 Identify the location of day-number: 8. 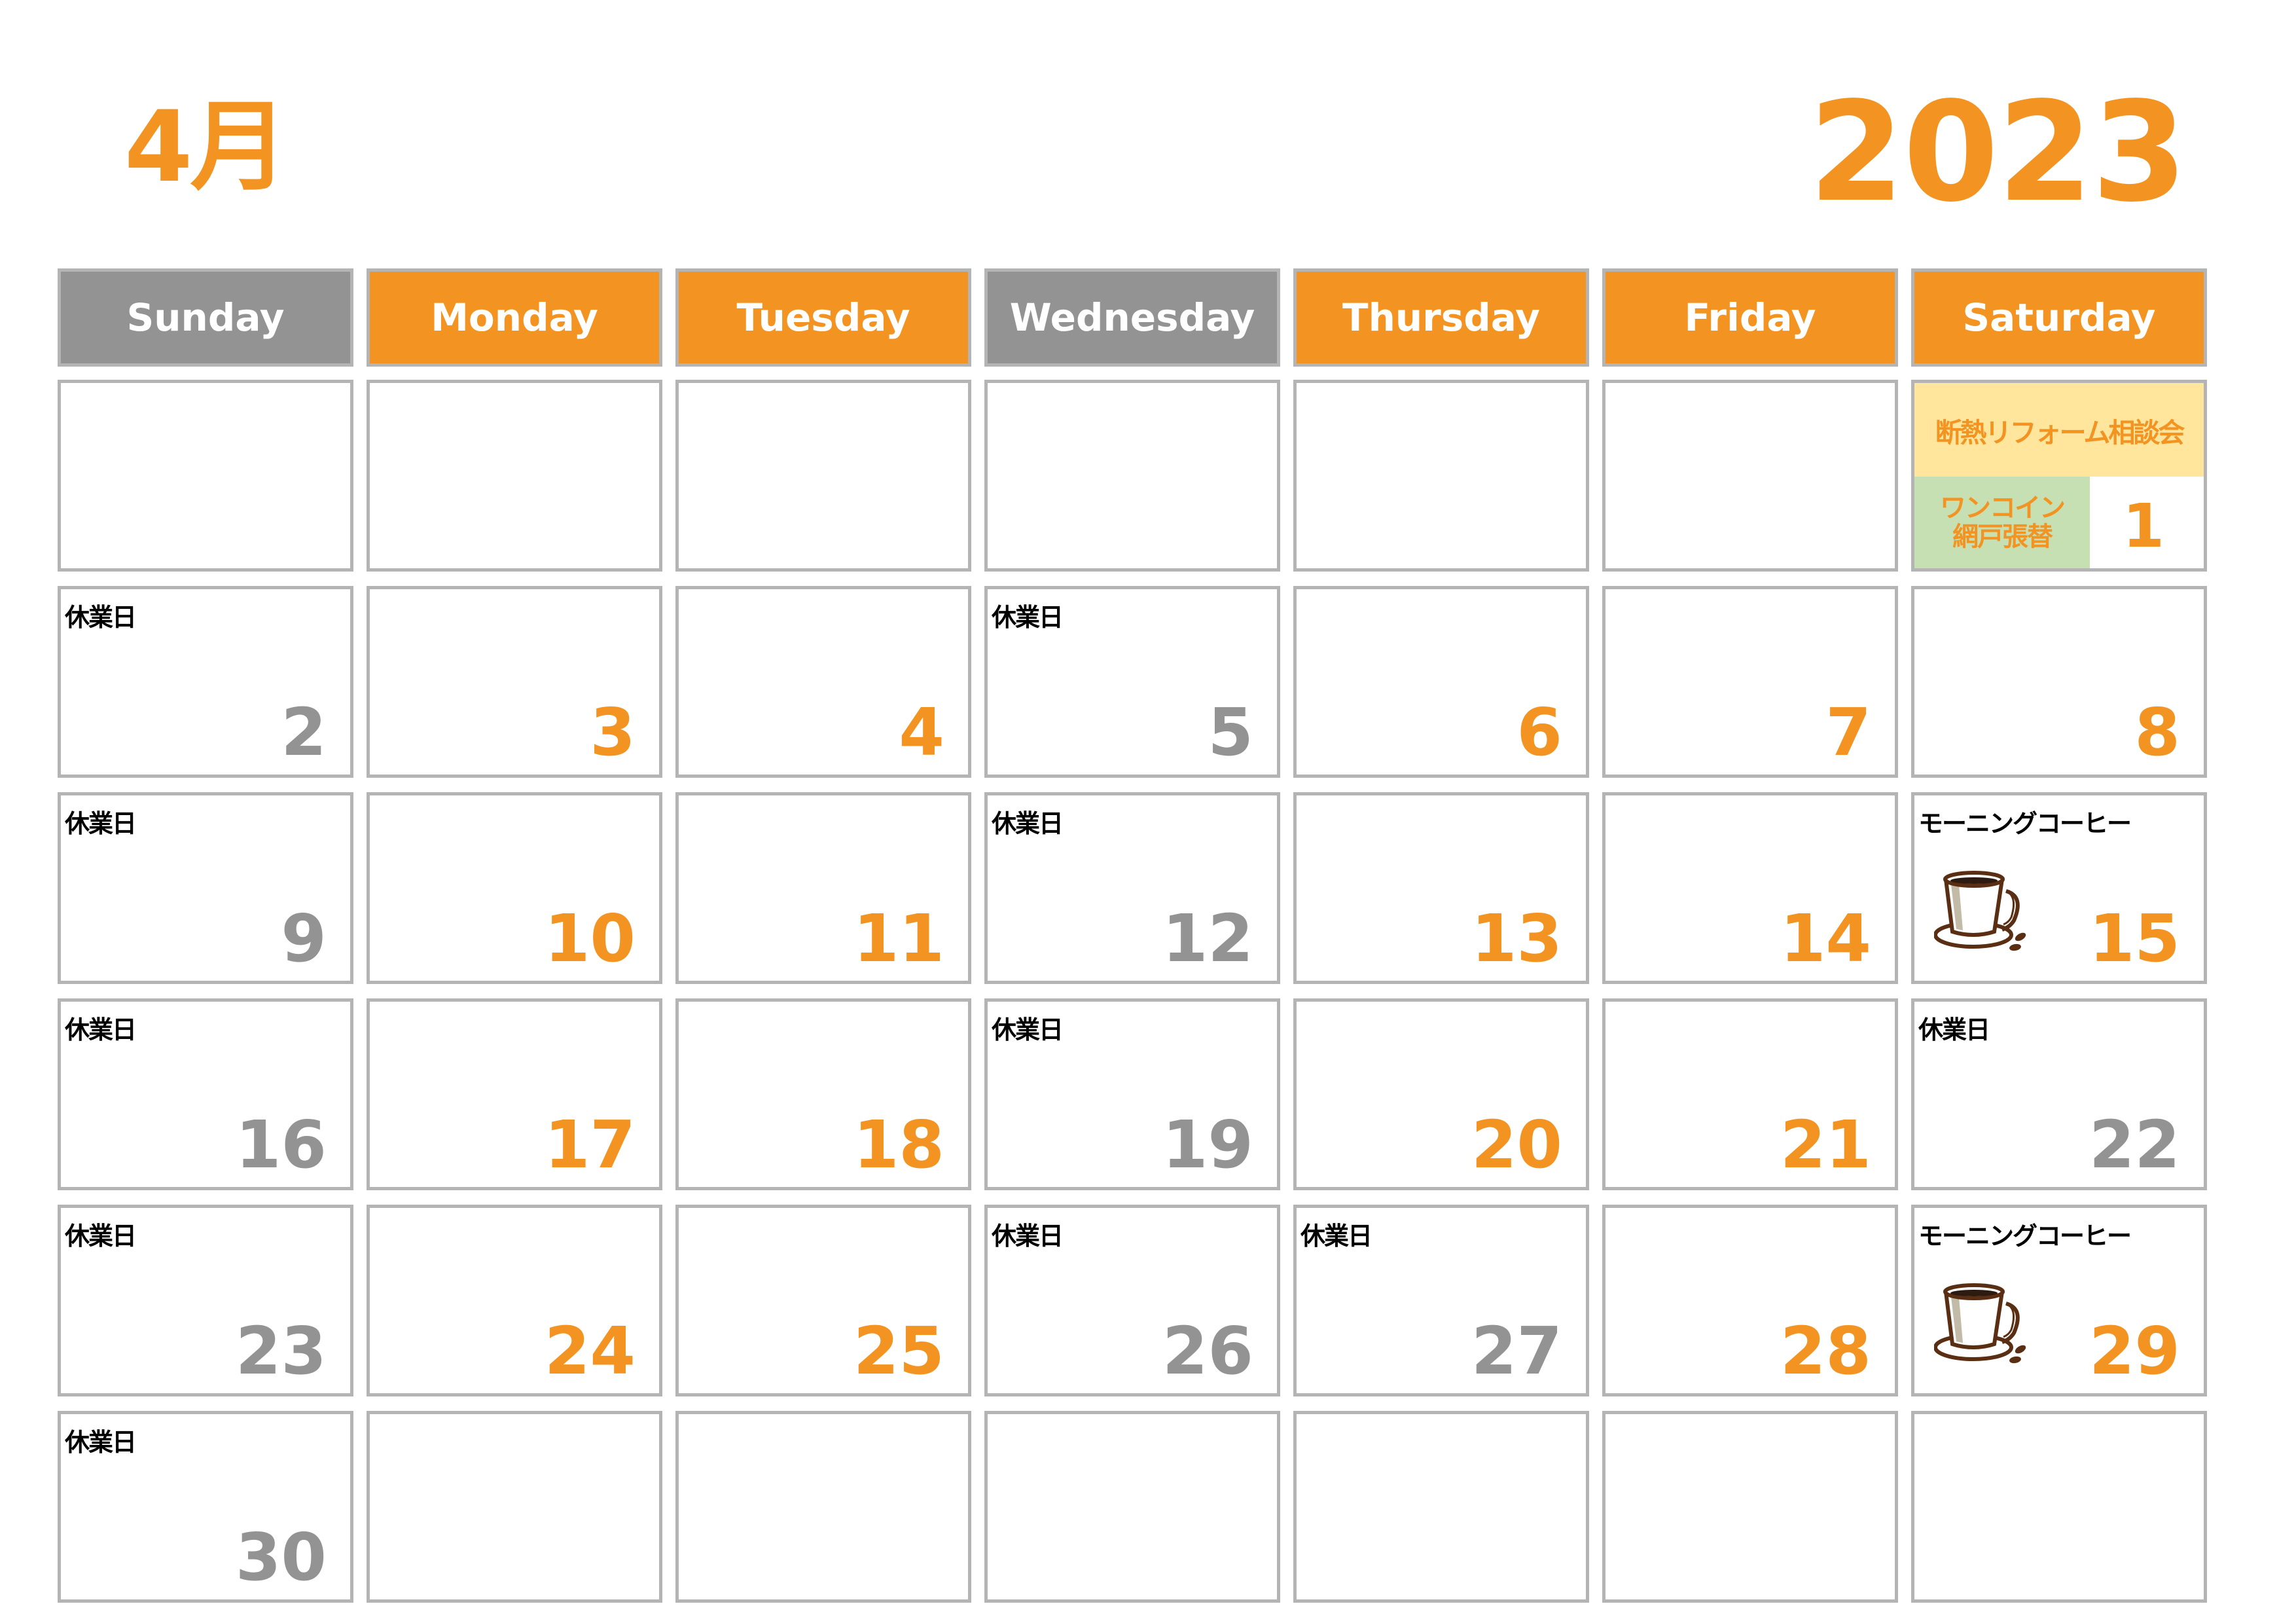
(2157, 732).